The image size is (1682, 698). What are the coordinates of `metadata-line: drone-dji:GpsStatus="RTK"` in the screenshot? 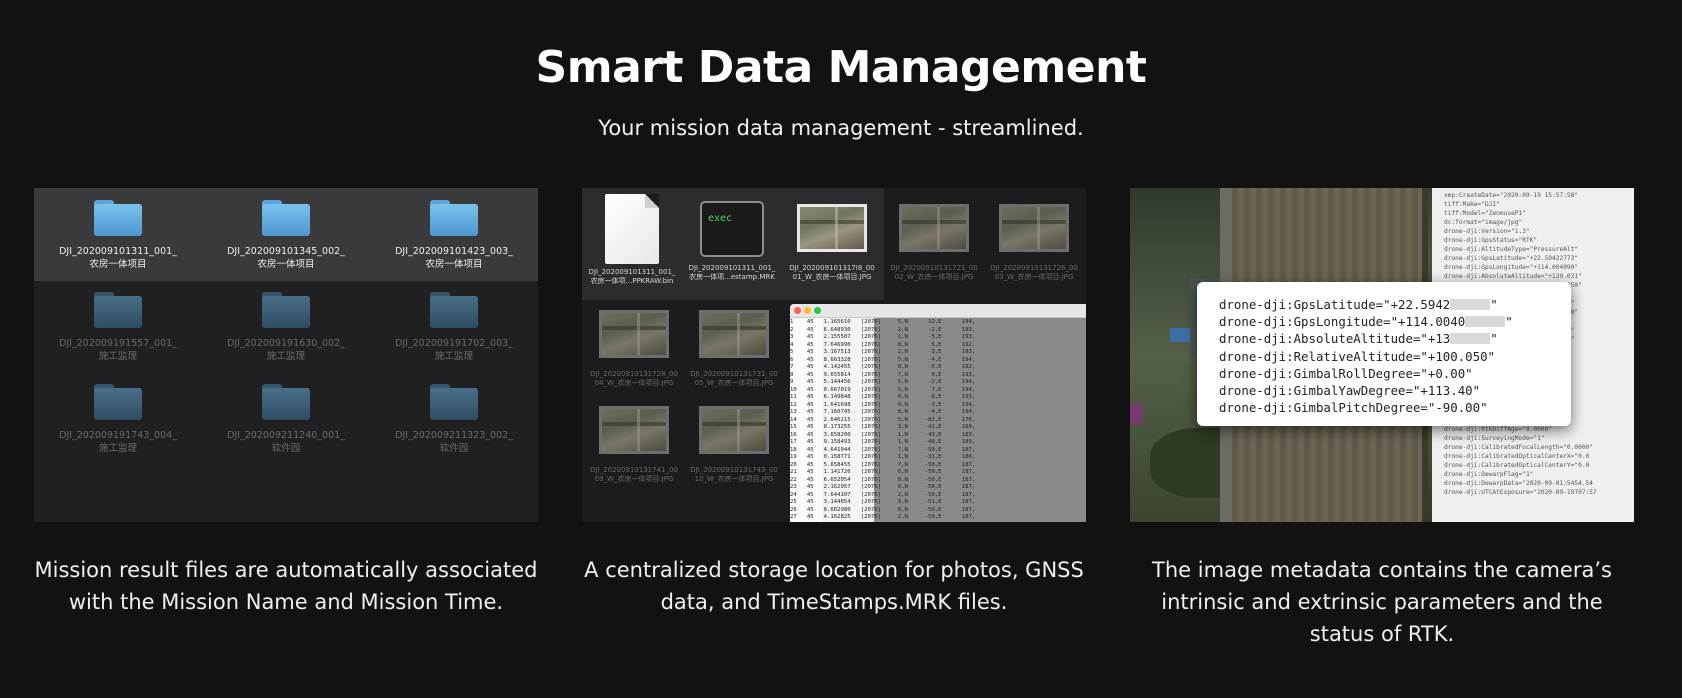 It's located at (1491, 240).